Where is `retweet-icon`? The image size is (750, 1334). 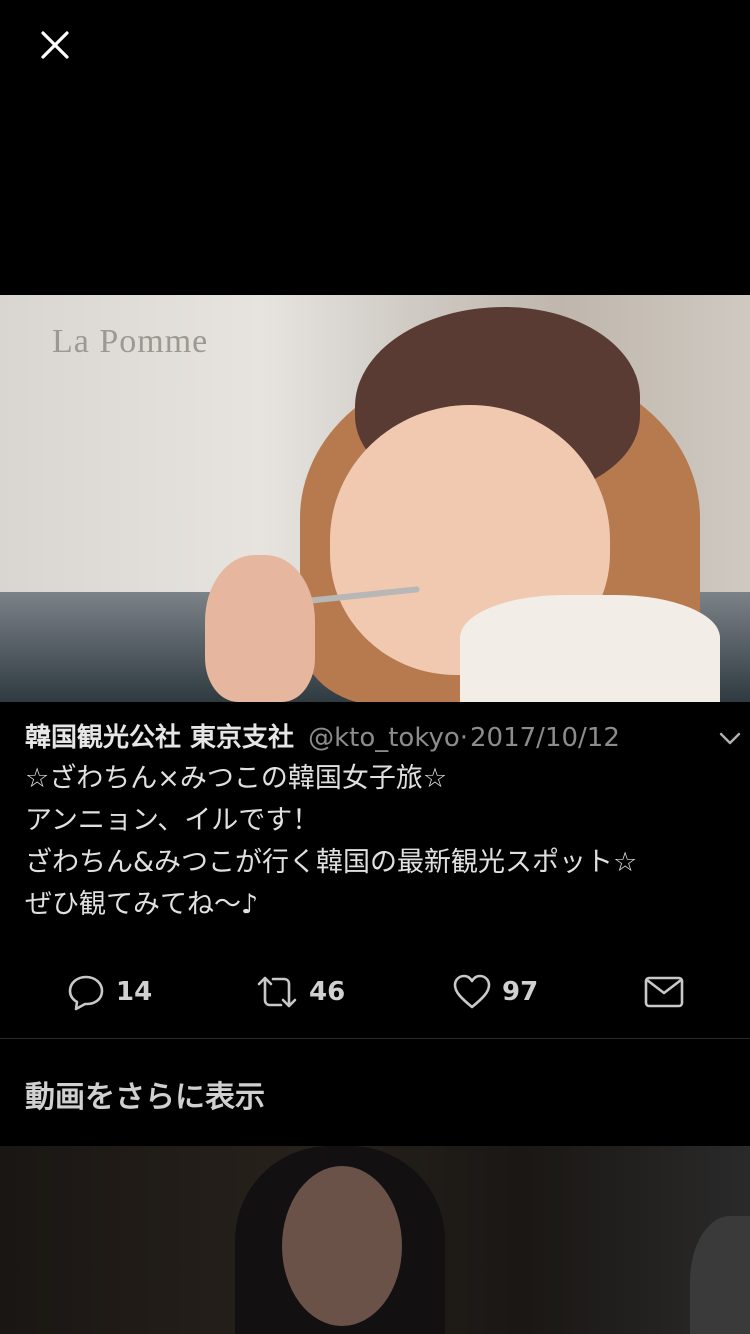
retweet-icon is located at coordinates (277, 992).